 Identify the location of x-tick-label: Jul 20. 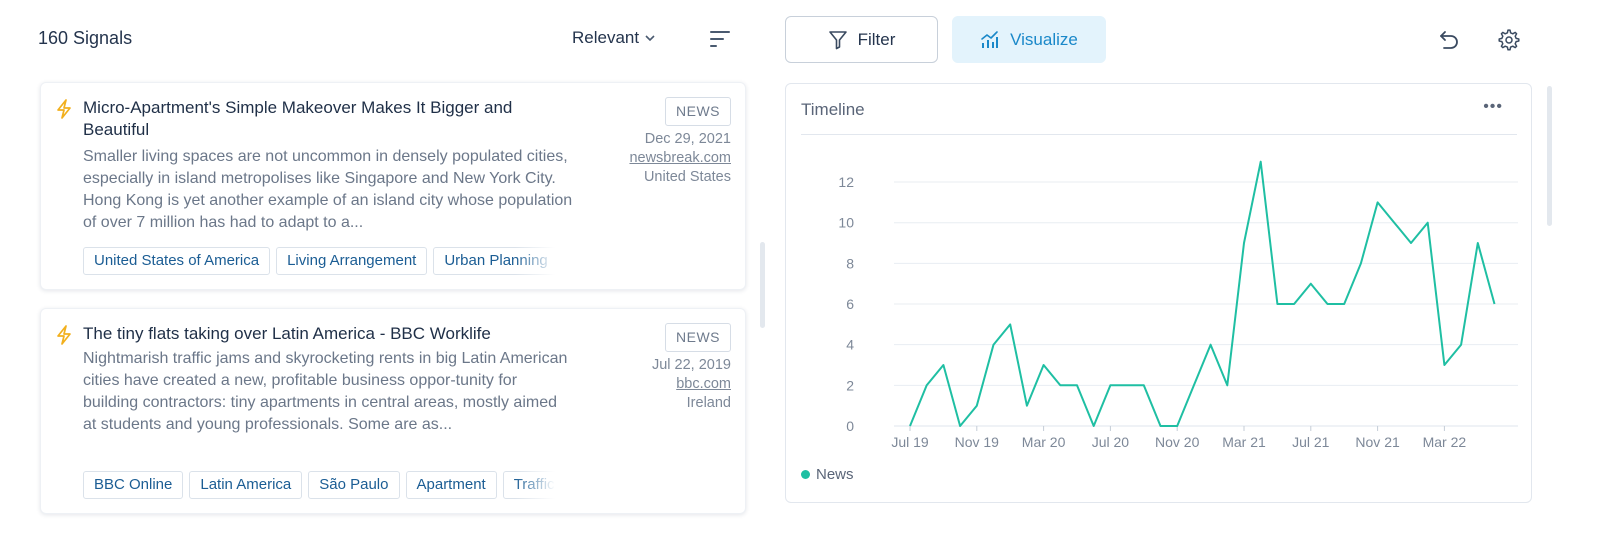
(1111, 442).